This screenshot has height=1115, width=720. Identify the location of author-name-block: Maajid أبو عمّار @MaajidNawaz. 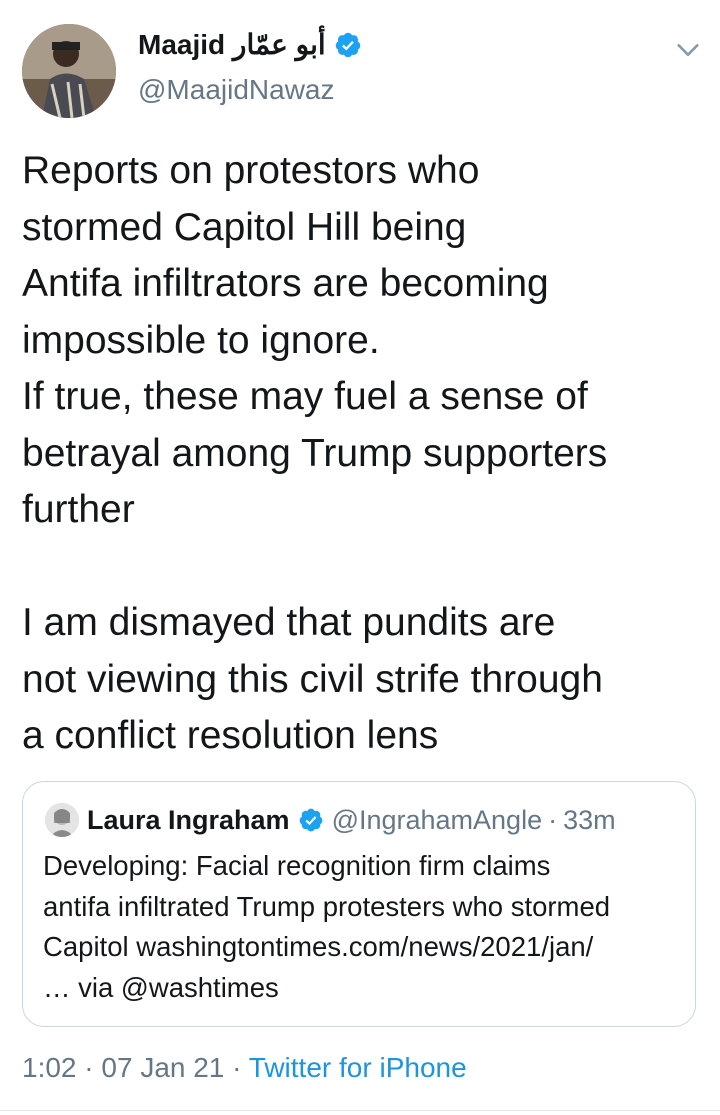
(250, 68).